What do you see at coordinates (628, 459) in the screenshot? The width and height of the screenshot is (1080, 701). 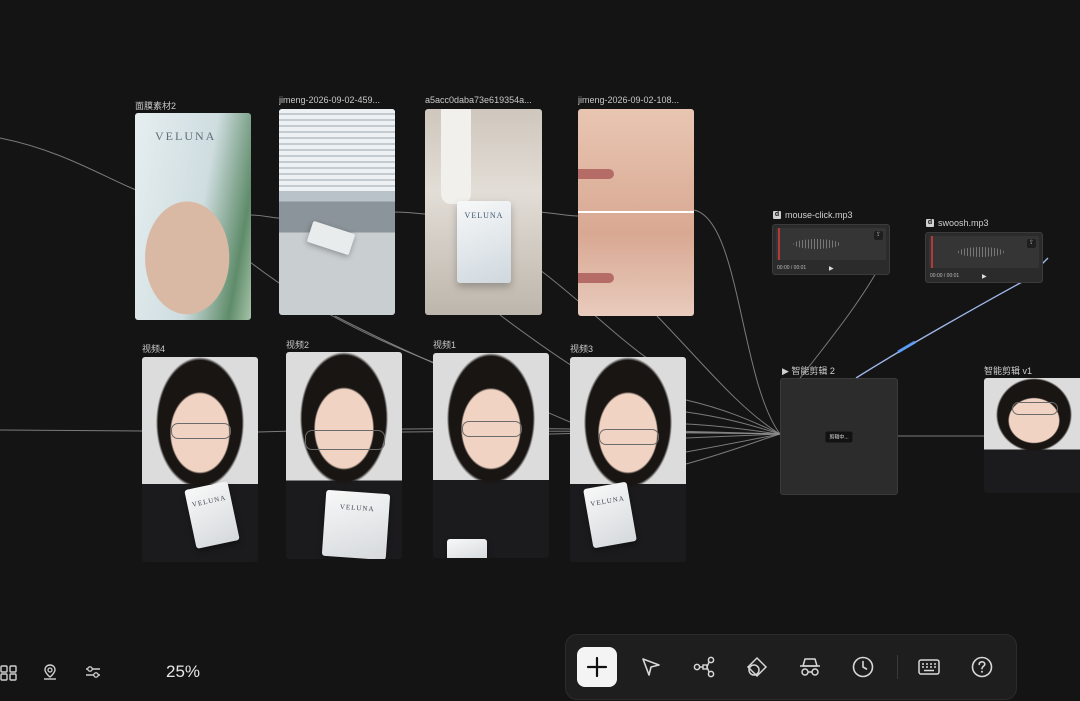 I see `video-node-3: VELUNA` at bounding box center [628, 459].